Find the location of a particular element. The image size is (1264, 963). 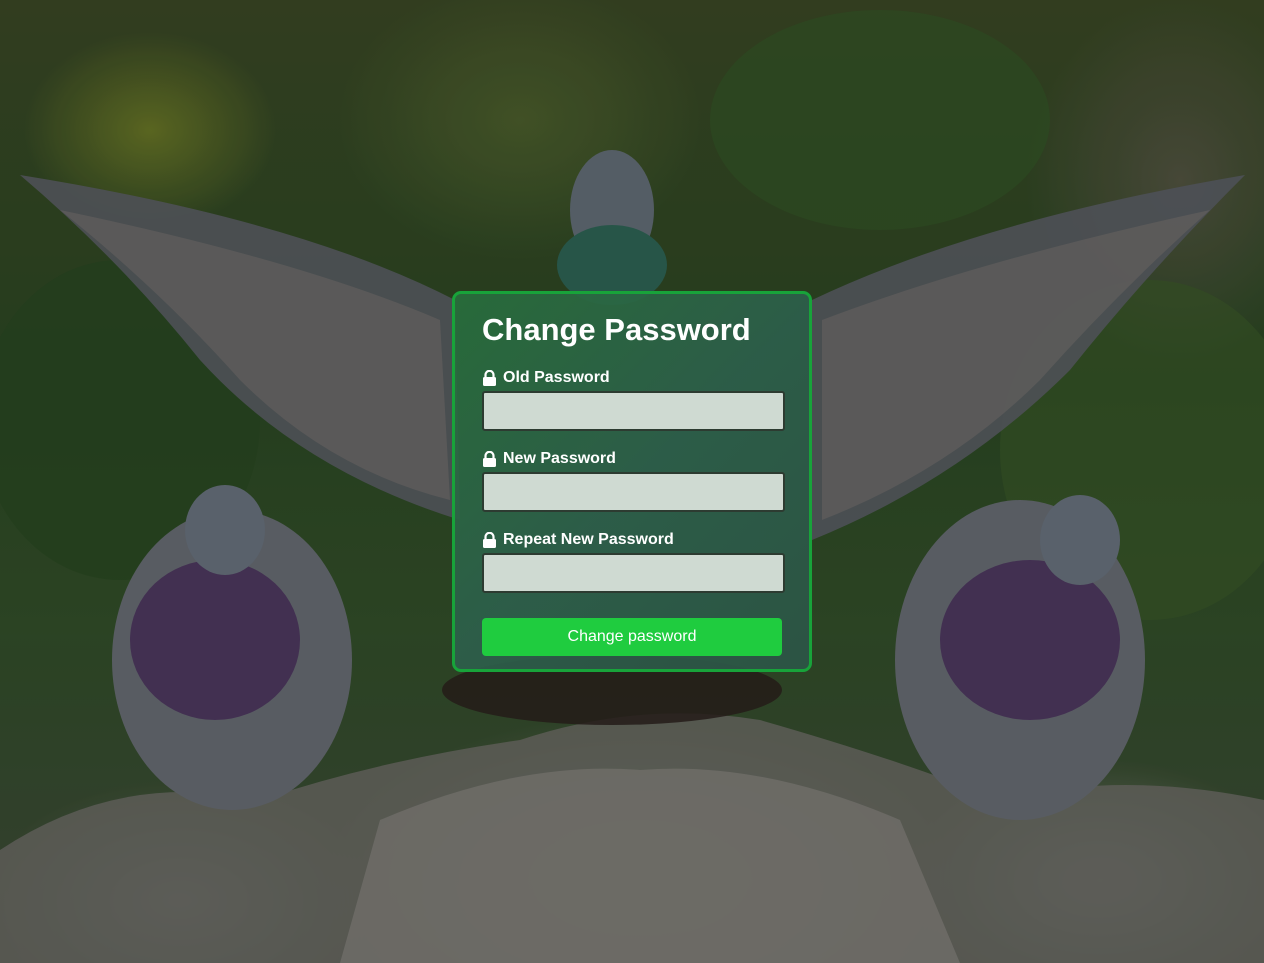

repeat-new-password-label-text: Repeat New Password is located at coordinates (588, 539).